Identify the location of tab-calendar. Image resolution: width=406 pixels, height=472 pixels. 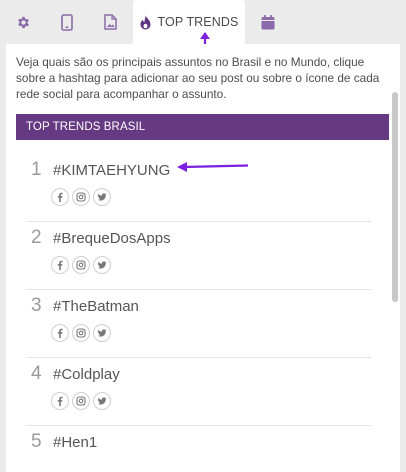
(268, 22).